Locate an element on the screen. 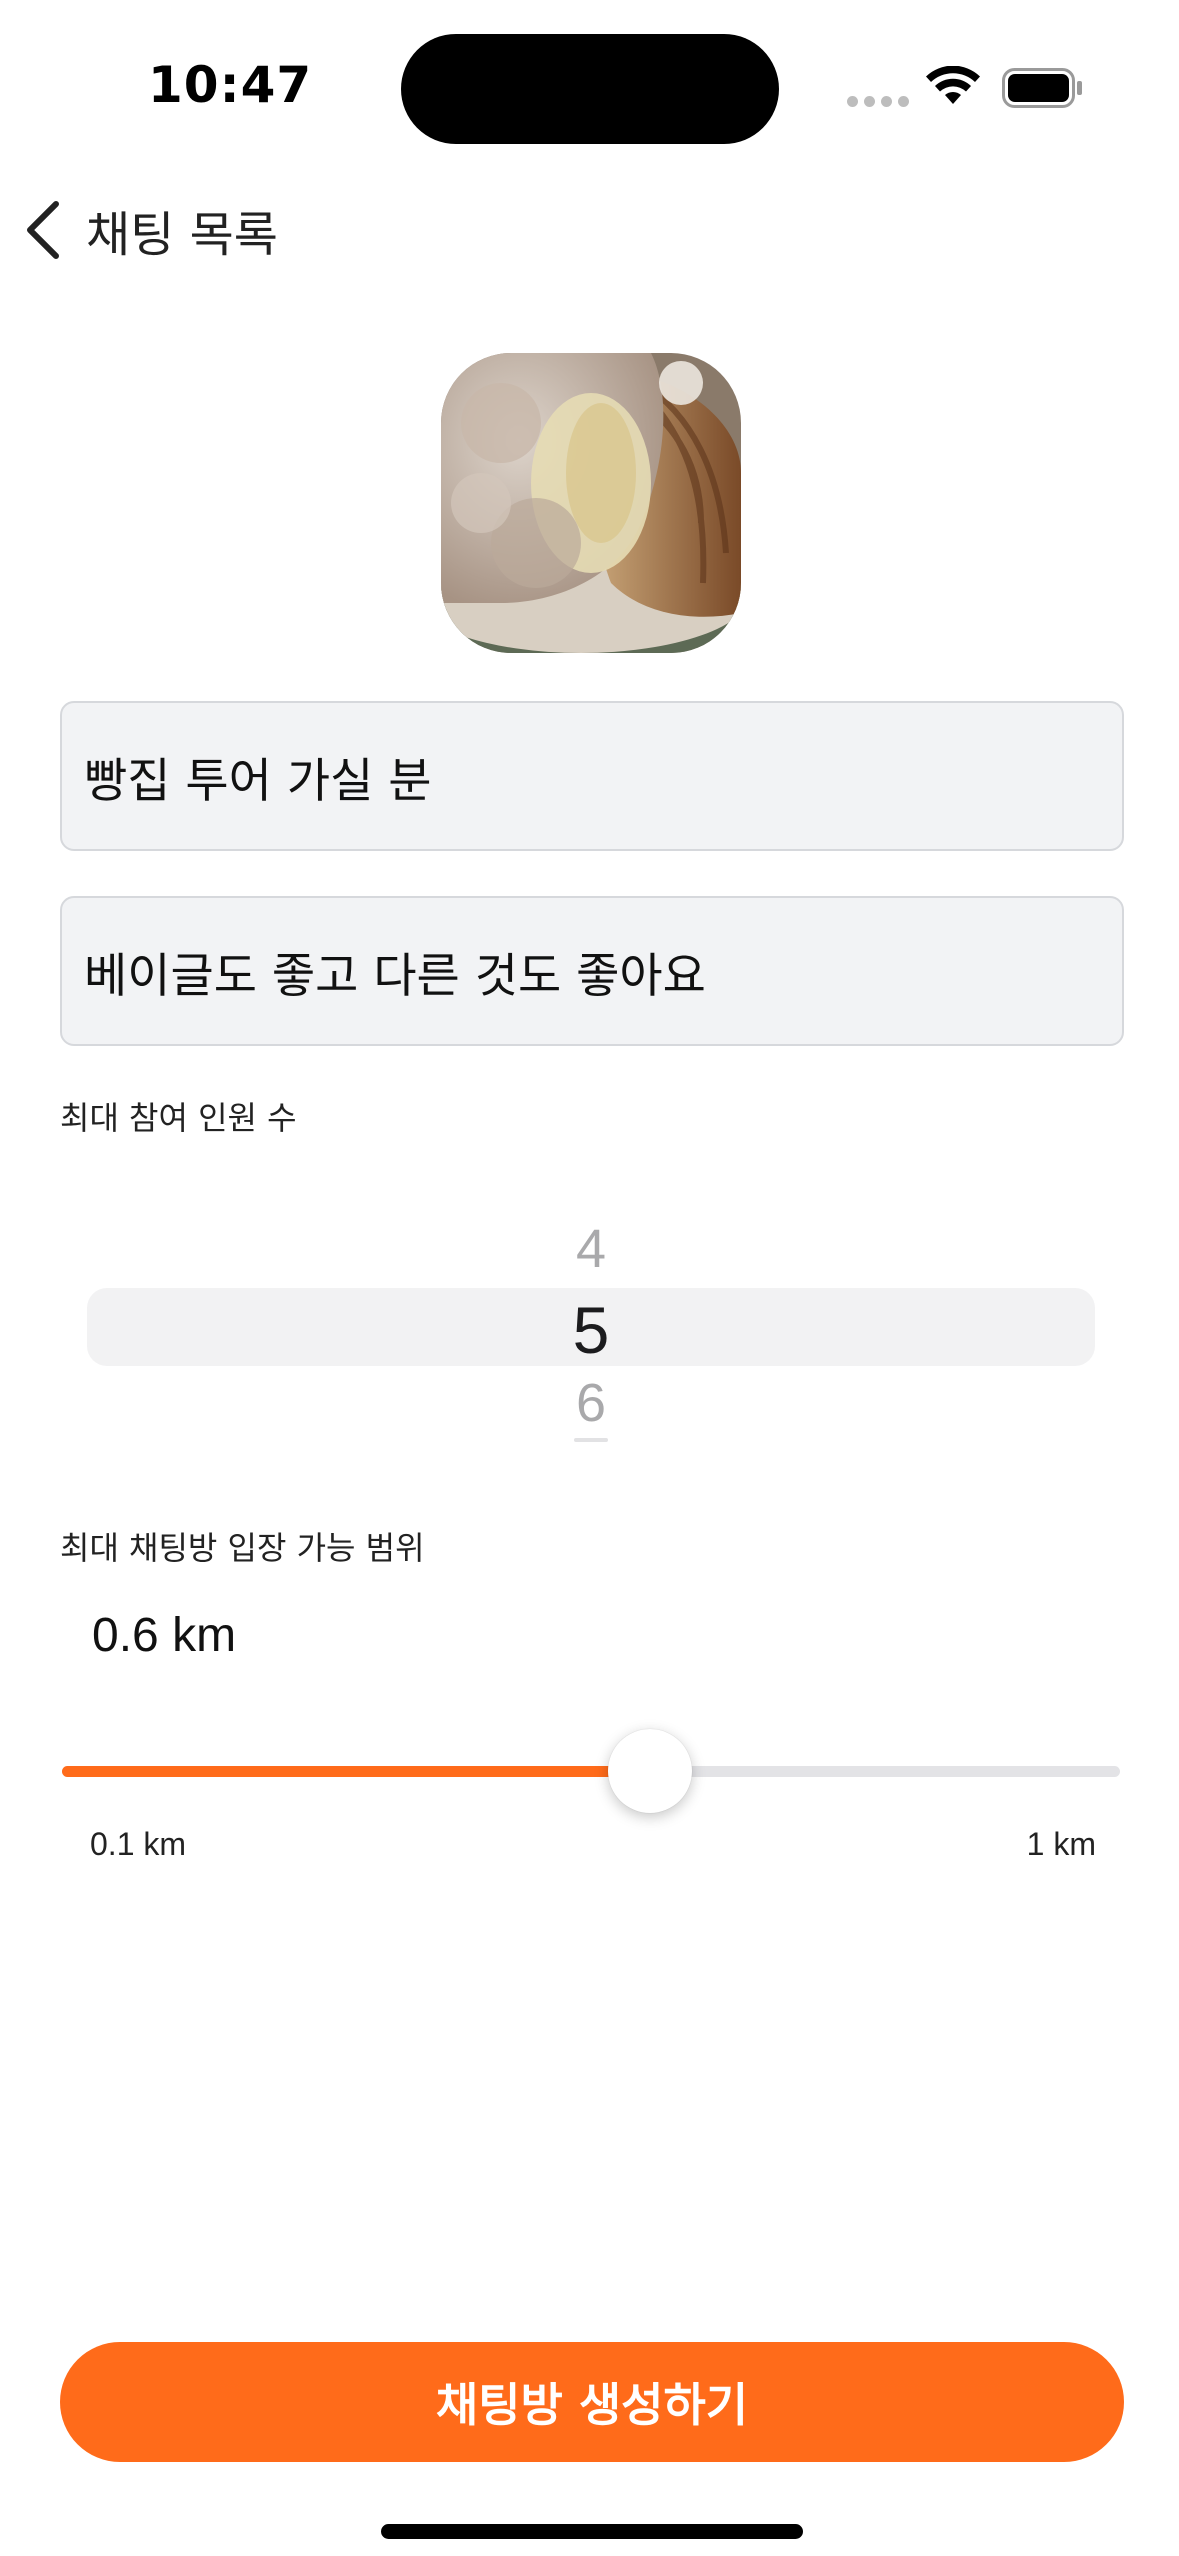 This screenshot has height=2556, width=1179. description-input is located at coordinates (592, 971).